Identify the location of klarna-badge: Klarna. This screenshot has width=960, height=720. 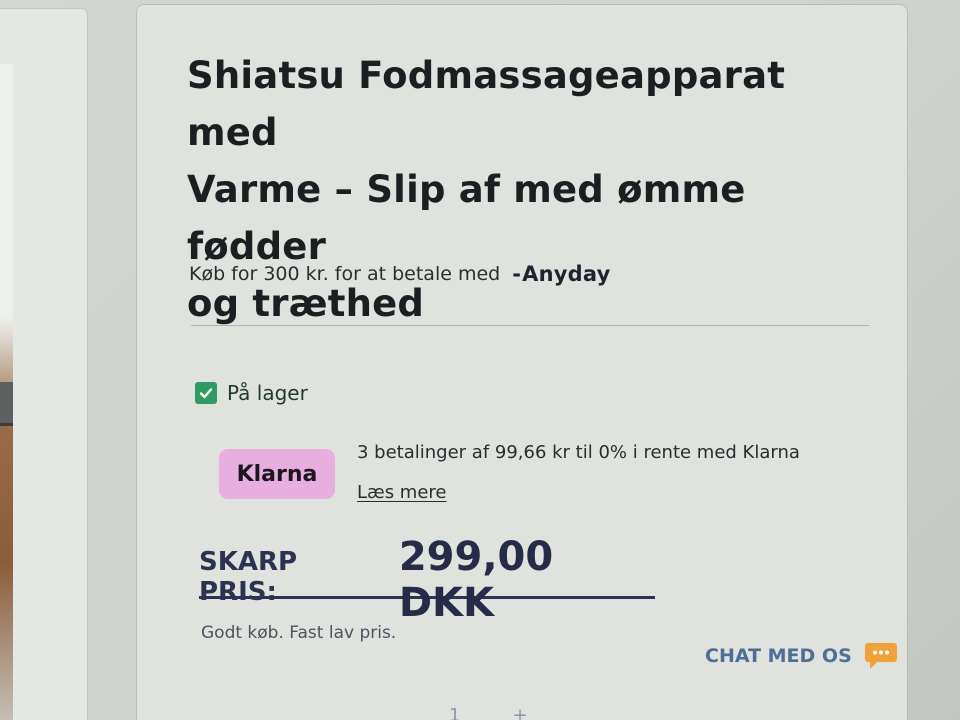
(277, 474).